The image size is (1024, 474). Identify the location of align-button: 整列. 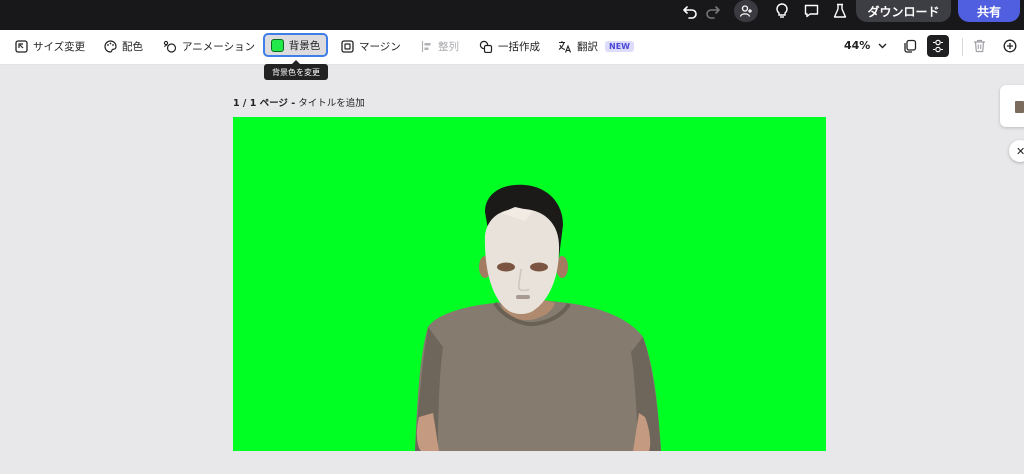
(440, 46).